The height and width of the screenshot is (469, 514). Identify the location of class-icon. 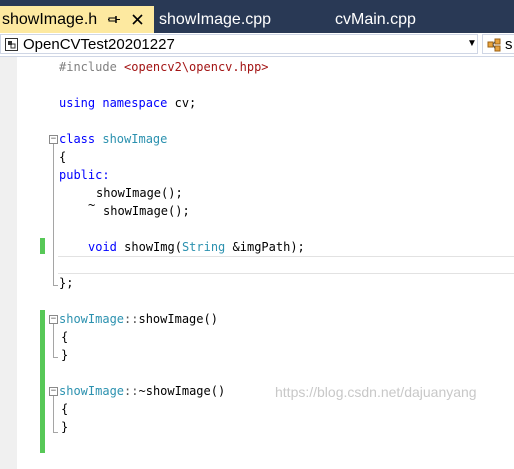
(494, 45).